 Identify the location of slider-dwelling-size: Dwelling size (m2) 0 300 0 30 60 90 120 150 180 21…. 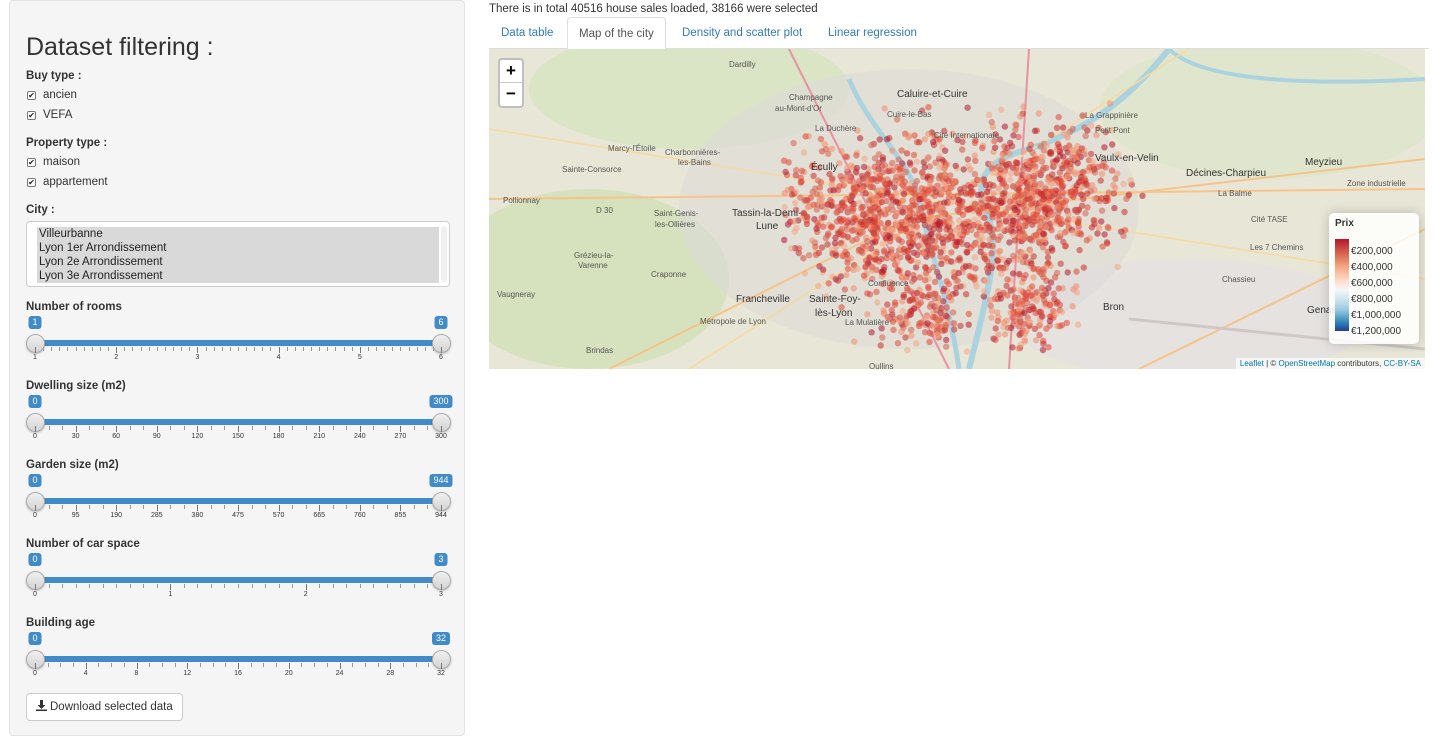
(239, 410).